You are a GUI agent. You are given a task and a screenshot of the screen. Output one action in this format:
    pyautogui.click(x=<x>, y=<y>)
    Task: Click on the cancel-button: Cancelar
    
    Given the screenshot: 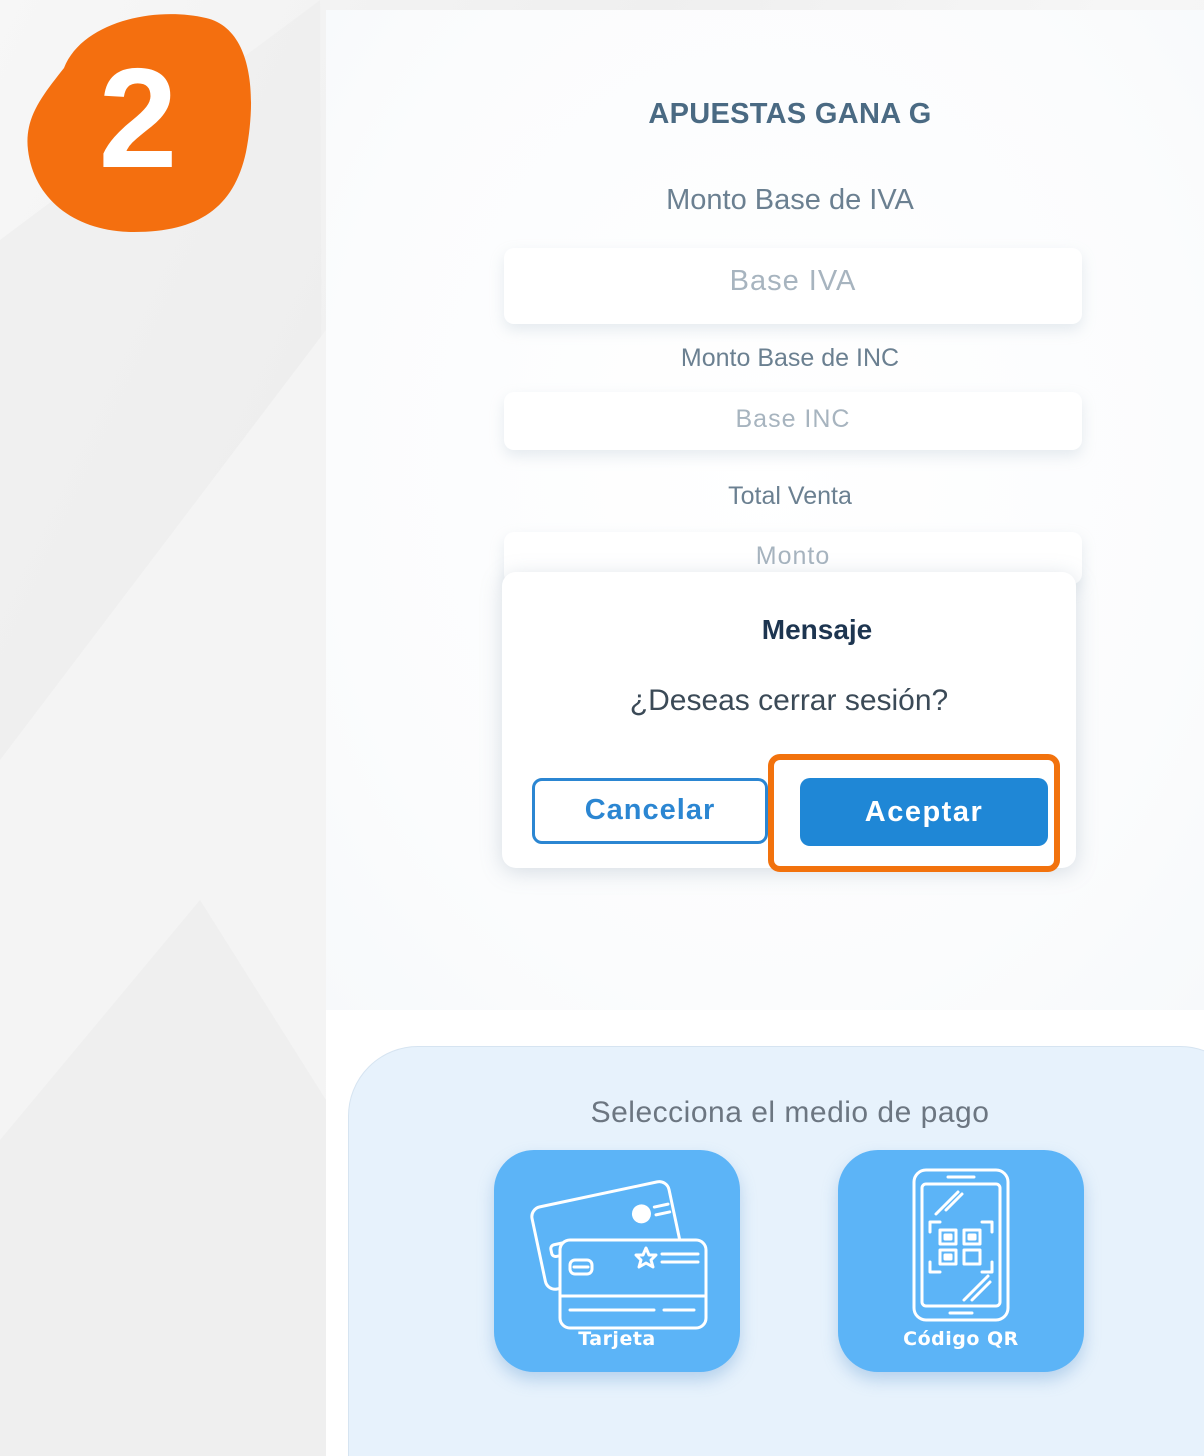 What is the action you would take?
    pyautogui.click(x=650, y=811)
    